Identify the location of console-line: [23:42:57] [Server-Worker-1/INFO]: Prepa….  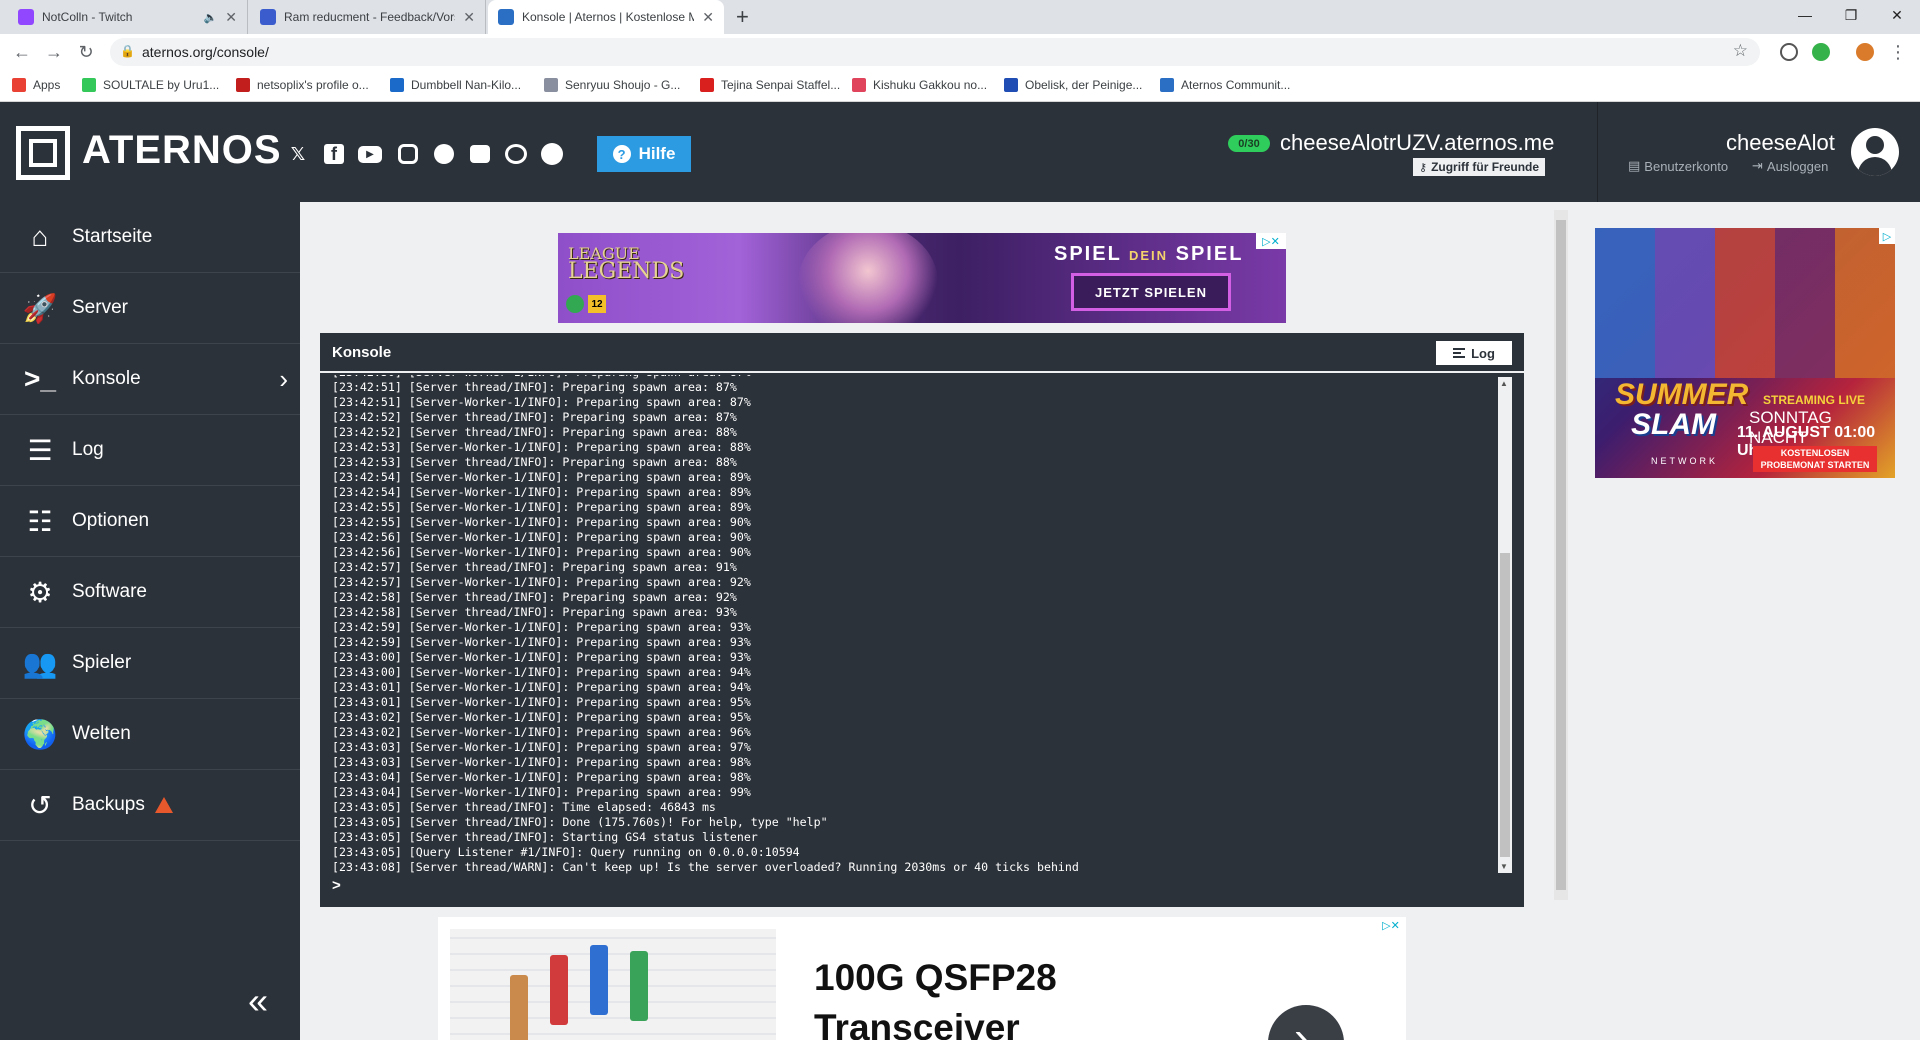
(541, 582).